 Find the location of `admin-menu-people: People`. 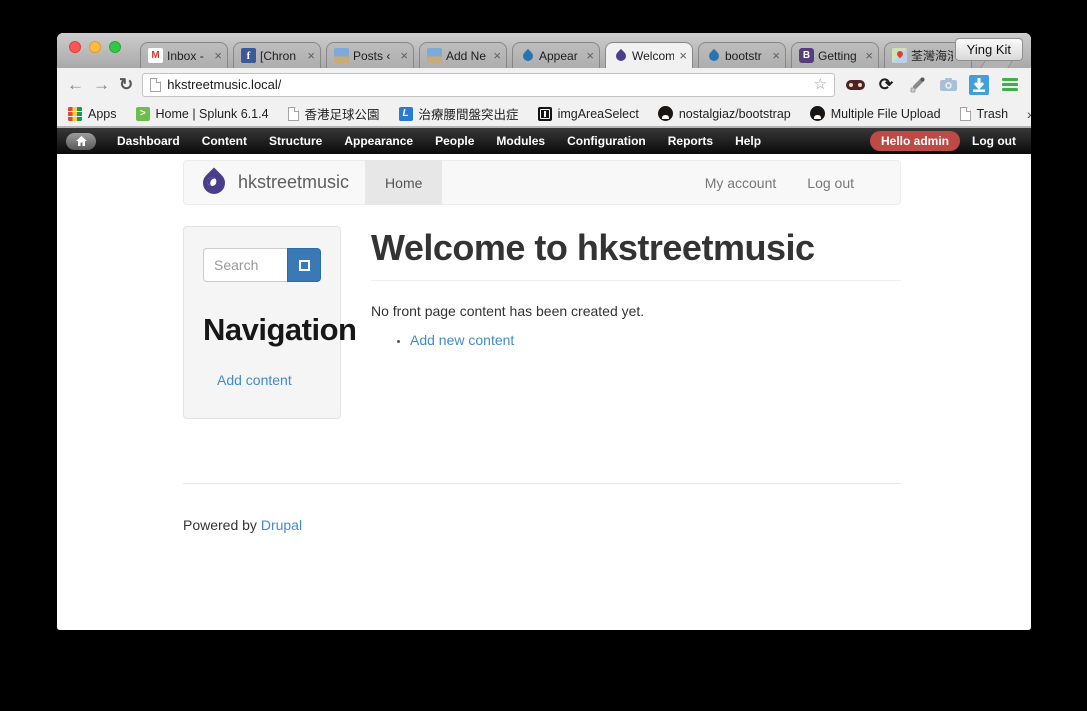

admin-menu-people: People is located at coordinates (454, 141).